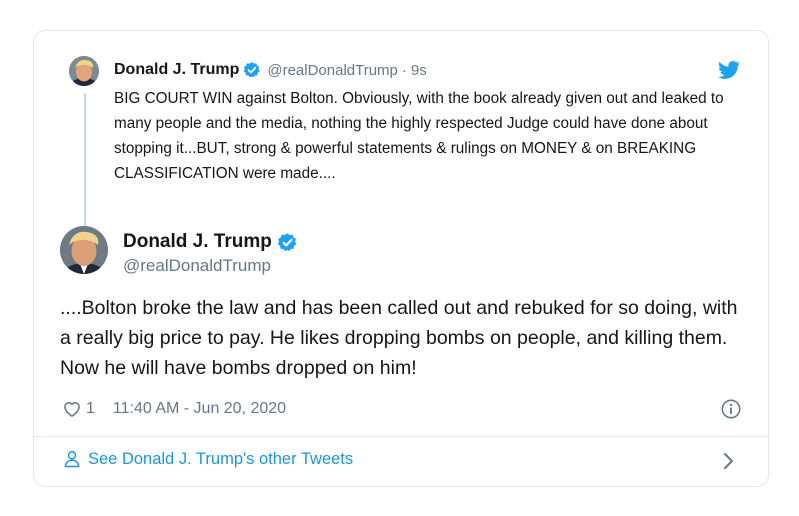 This screenshot has width=799, height=516. Describe the element at coordinates (731, 409) in the screenshot. I see `info-icon` at that location.